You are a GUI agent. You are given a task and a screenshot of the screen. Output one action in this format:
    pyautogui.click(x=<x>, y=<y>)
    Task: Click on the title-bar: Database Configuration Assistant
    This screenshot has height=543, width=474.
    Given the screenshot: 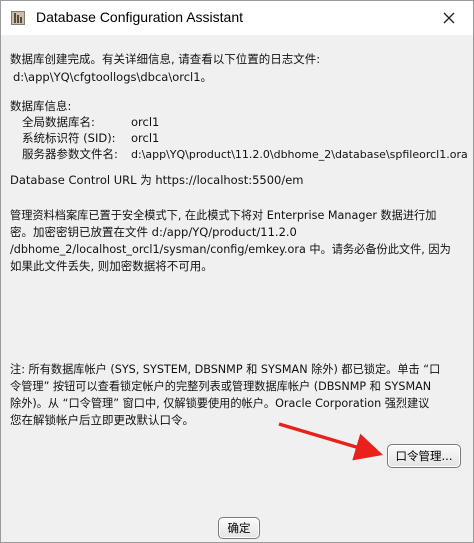 What is the action you would take?
    pyautogui.click(x=237, y=18)
    